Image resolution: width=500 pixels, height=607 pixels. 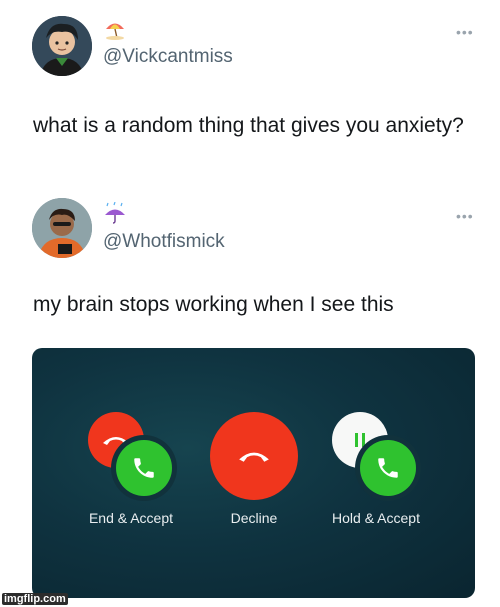 I want to click on avatar-vickcantmiss, so click(x=62, y=46).